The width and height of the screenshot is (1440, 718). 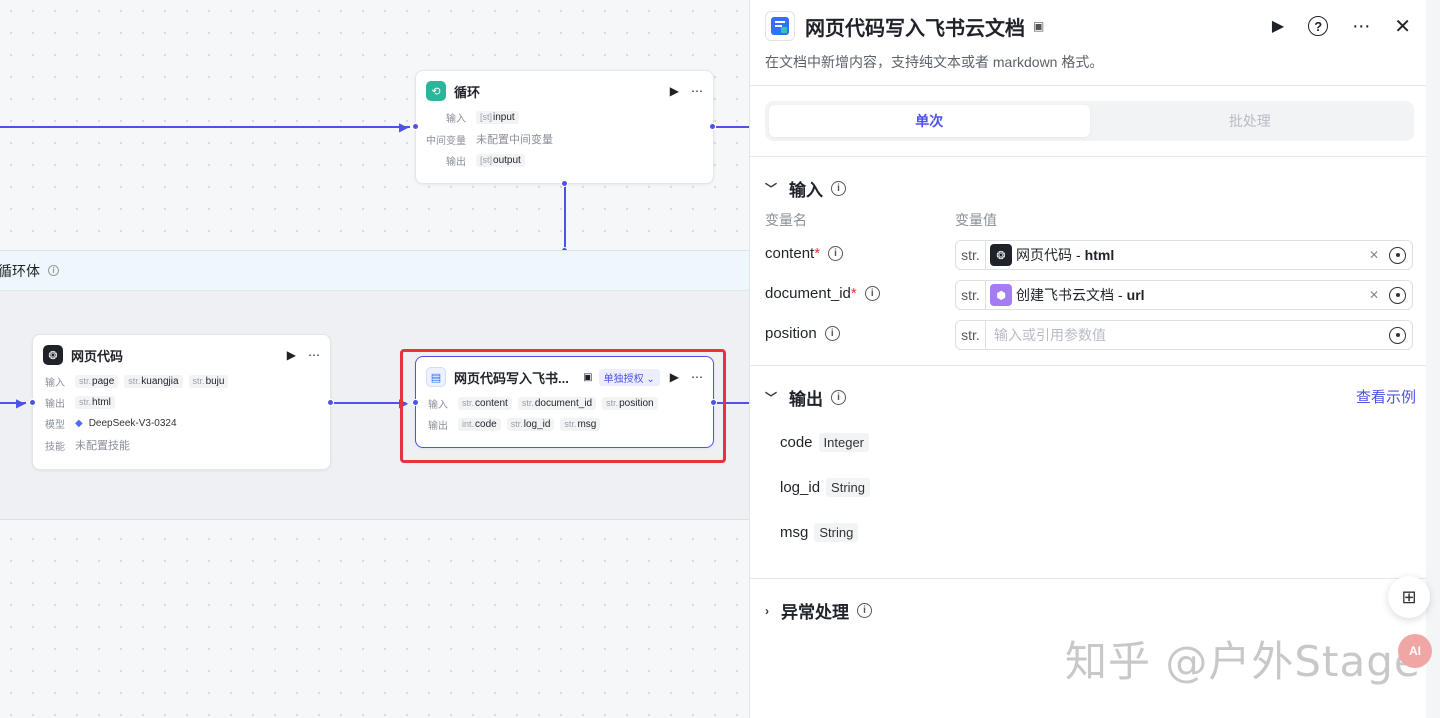 I want to click on output-section-header: ﹀ 输出 i, so click(x=806, y=397).